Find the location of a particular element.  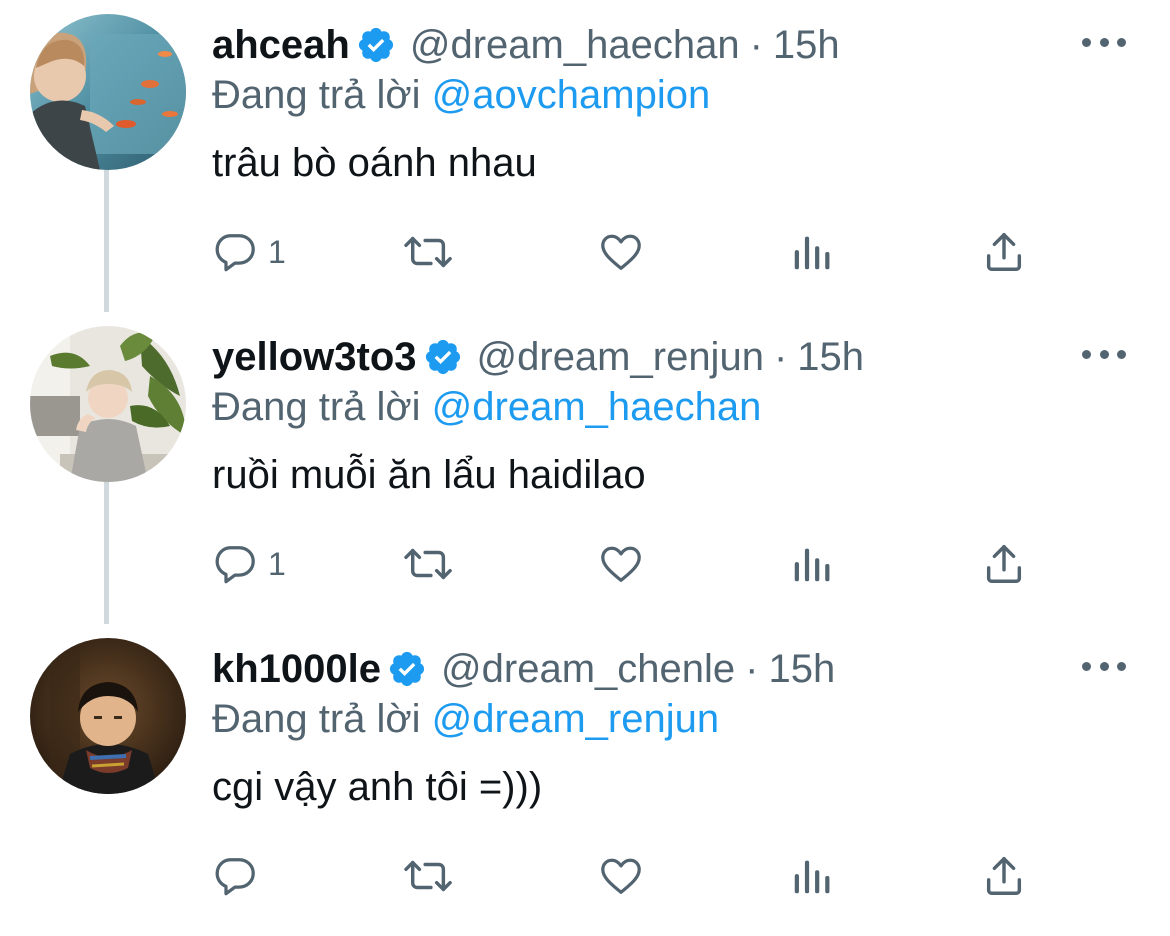

display-name: ahceah is located at coordinates (281, 45).